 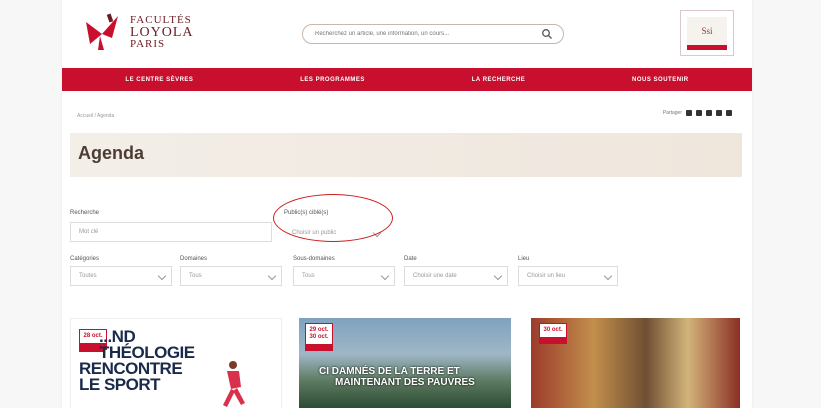 What do you see at coordinates (85, 213) in the screenshot?
I see `recherche-label: Recherche` at bounding box center [85, 213].